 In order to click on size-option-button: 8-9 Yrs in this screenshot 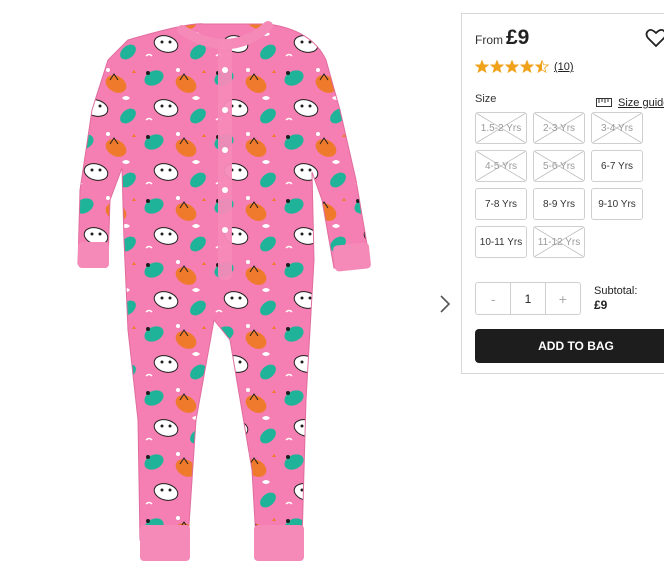, I will do `click(559, 204)`.